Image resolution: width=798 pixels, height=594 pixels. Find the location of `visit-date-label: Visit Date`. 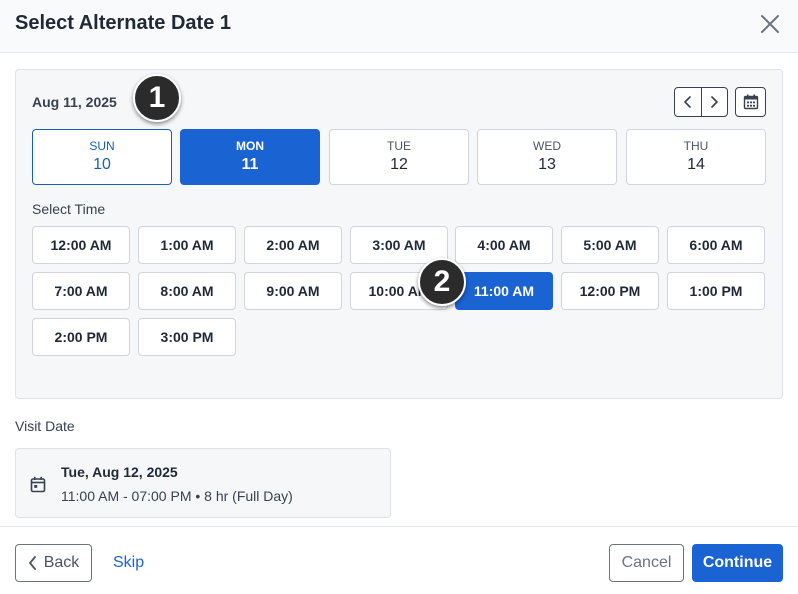

visit-date-label: Visit Date is located at coordinates (45, 426).